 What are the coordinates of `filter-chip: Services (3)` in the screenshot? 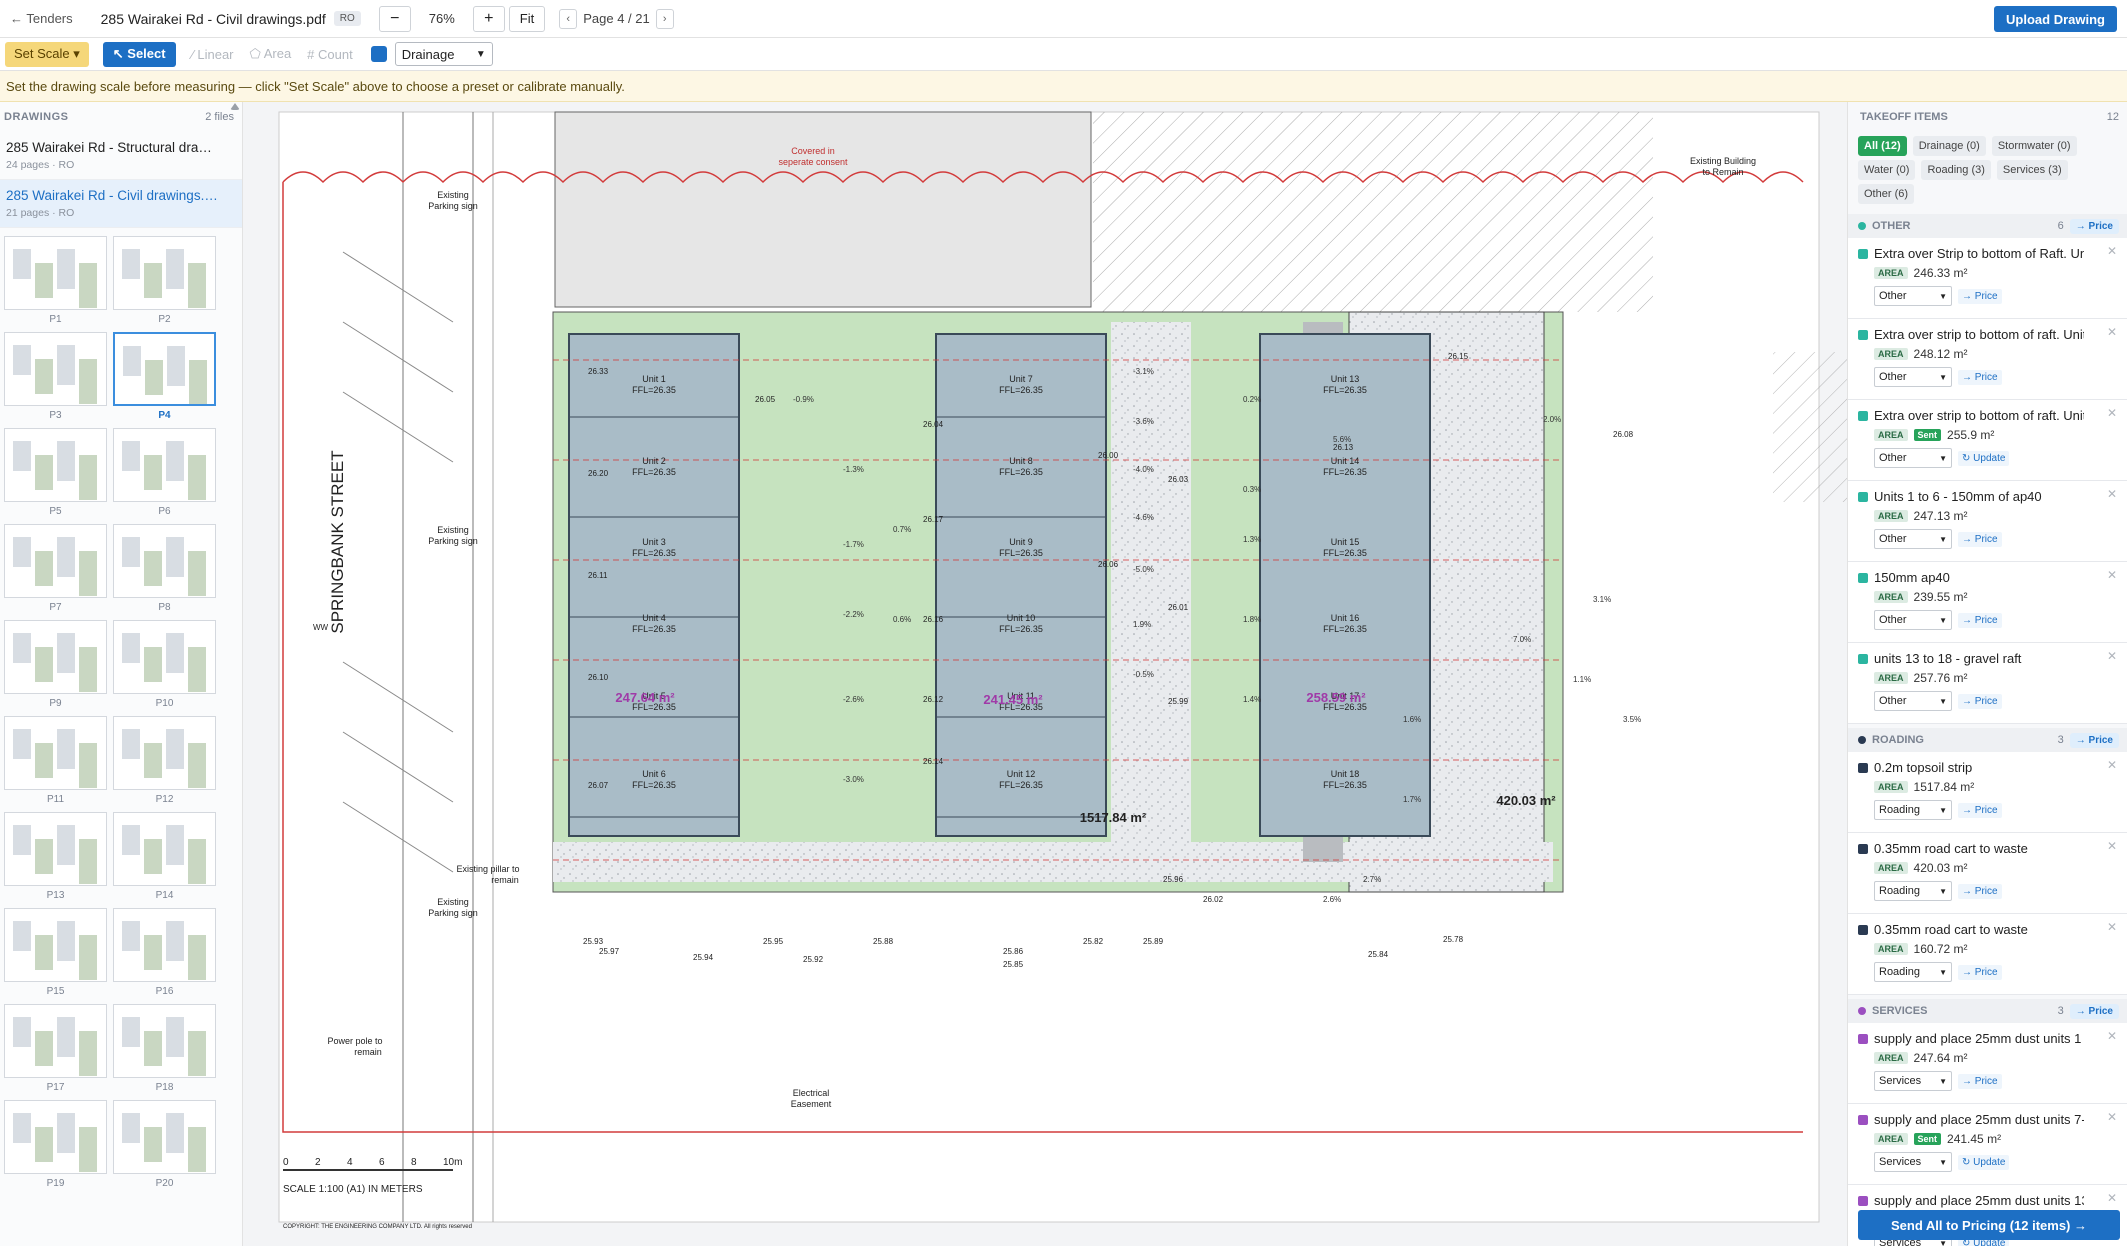 It's located at (2032, 170).